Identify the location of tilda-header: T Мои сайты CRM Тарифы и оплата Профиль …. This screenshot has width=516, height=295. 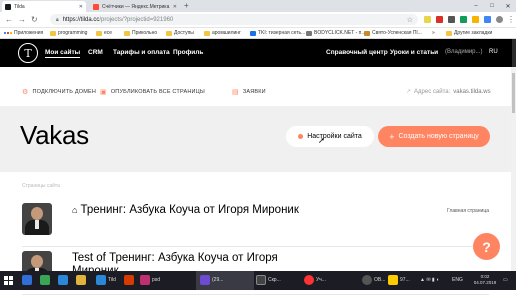
(258, 53).